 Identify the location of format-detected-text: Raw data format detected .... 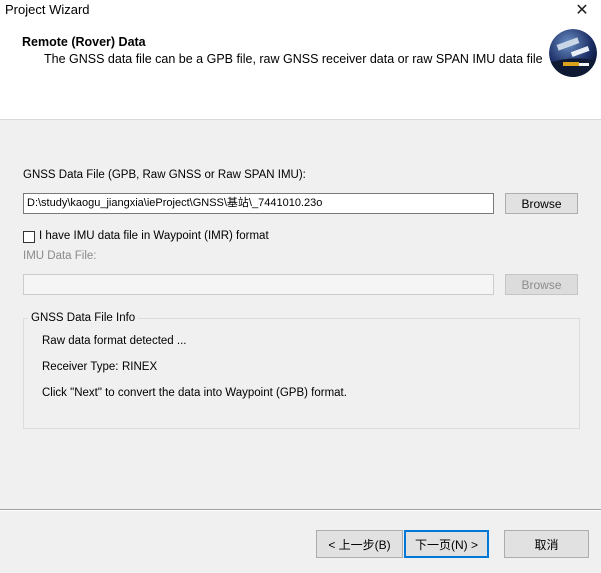
(114, 341).